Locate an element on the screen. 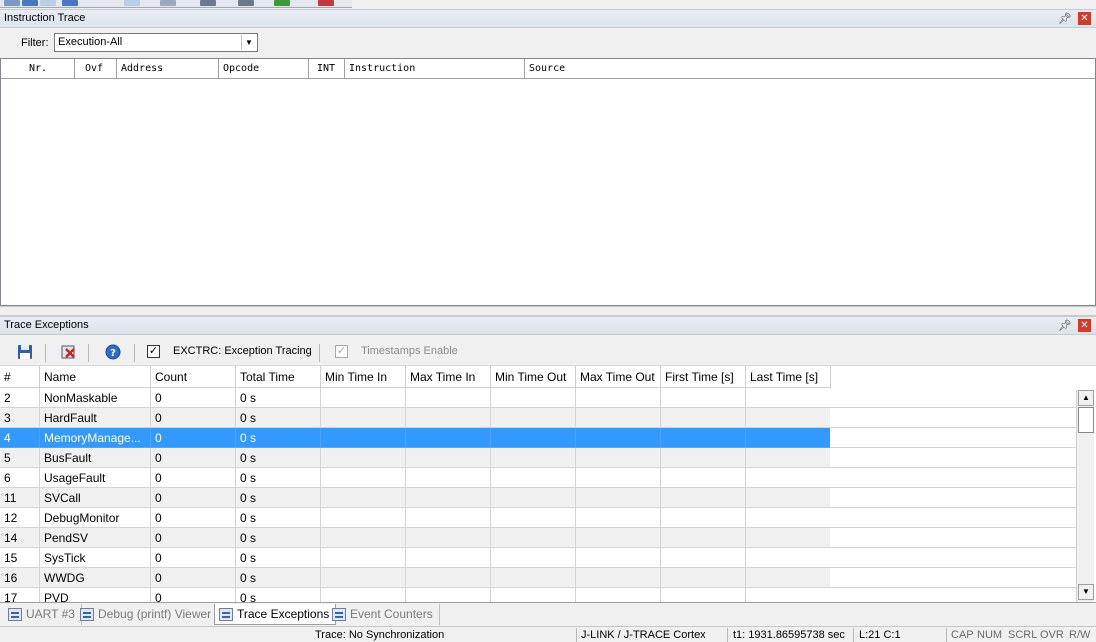 The height and width of the screenshot is (642, 1096). column-header-max-time-in: Max Time In is located at coordinates (448, 377).